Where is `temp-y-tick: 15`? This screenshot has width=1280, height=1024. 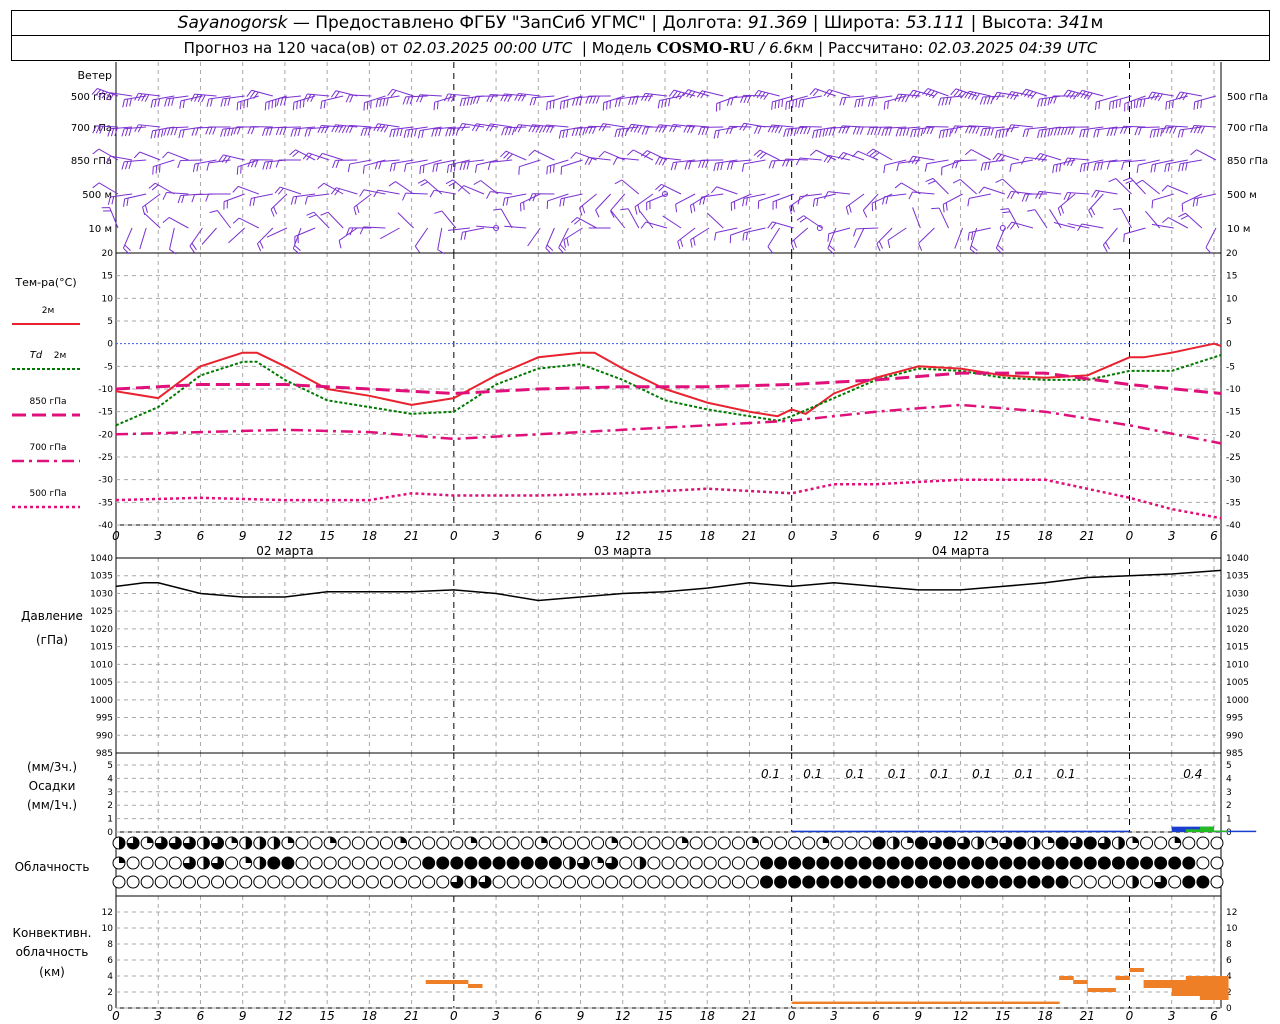
temp-y-tick: 15 is located at coordinates (107, 277).